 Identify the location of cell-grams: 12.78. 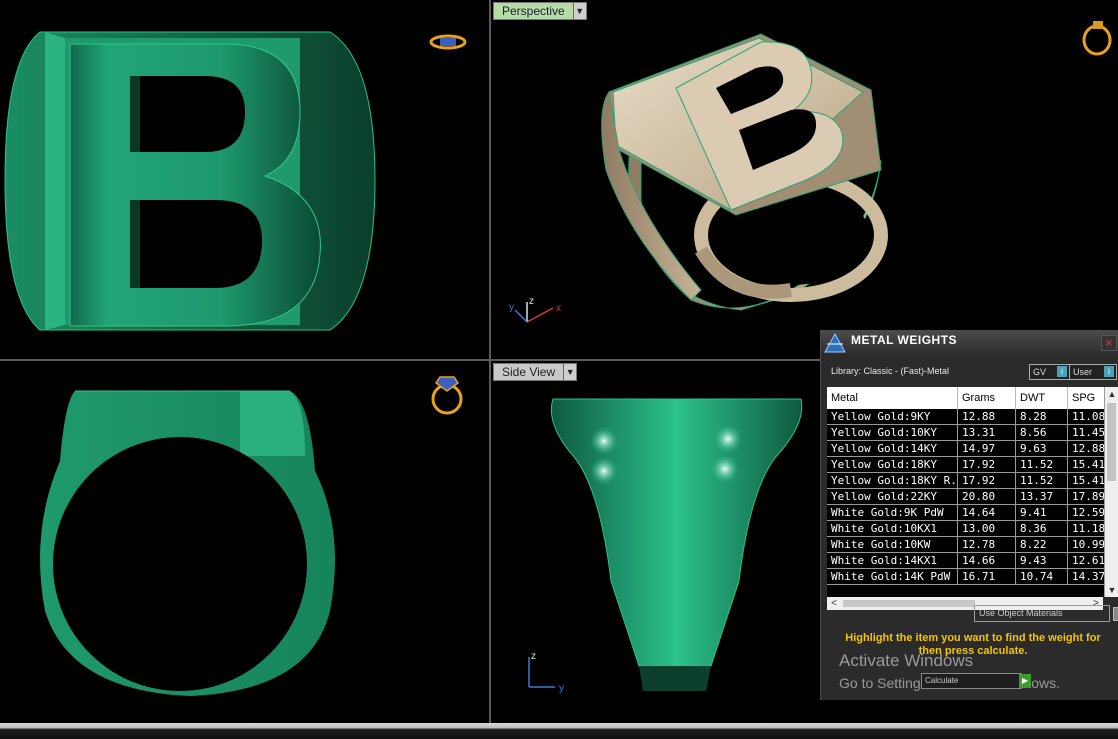
(986, 544).